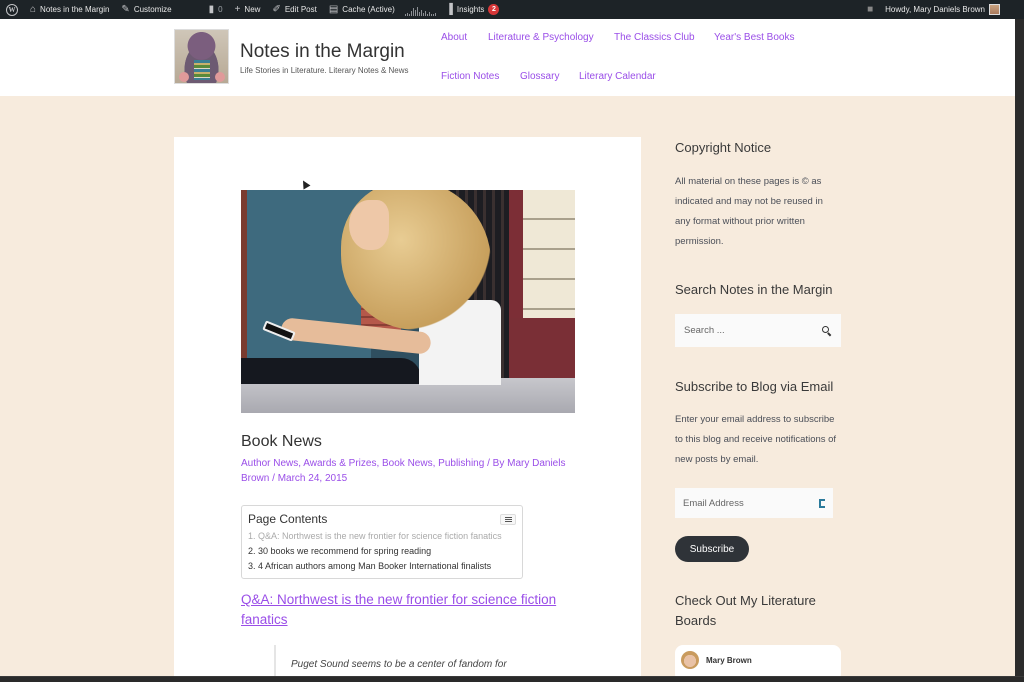 The image size is (1024, 682). I want to click on comments-count: 0, so click(220, 9).